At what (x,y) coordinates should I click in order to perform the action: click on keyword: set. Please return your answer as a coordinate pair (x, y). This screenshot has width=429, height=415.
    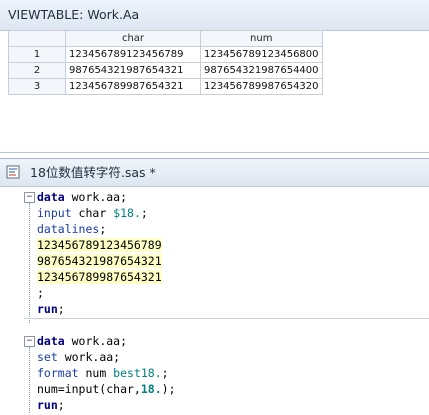
    Looking at the image, I should click on (47, 357).